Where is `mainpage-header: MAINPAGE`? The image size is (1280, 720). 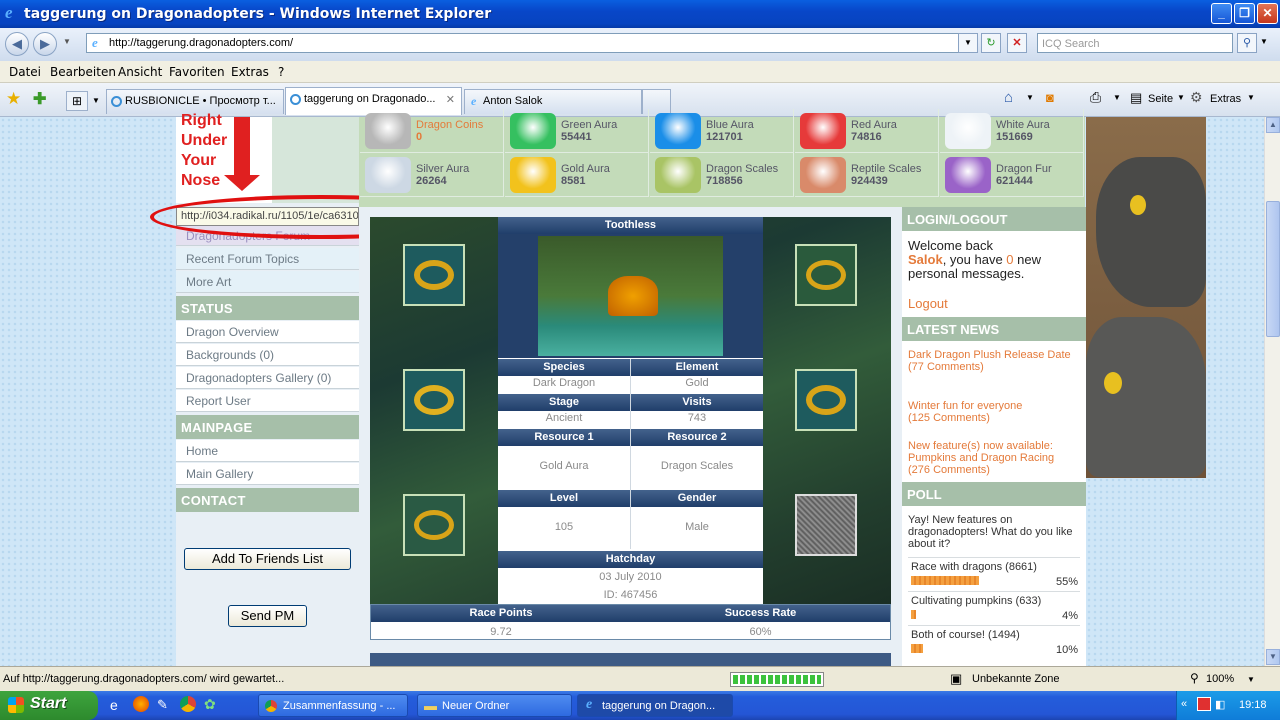
mainpage-header: MAINPAGE is located at coordinates (267, 427).